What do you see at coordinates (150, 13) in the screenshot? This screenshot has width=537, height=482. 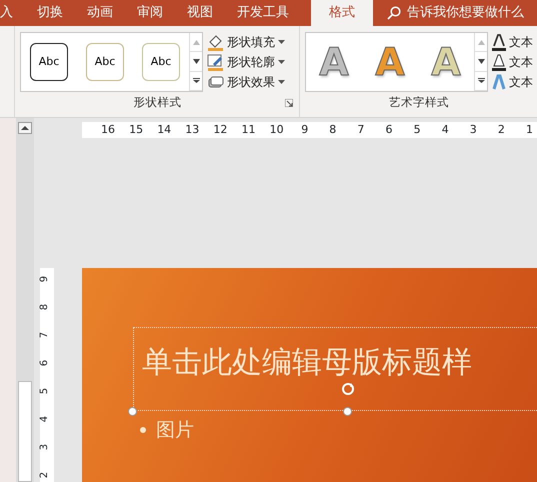 I see `ribbon-tab: 审阅` at bounding box center [150, 13].